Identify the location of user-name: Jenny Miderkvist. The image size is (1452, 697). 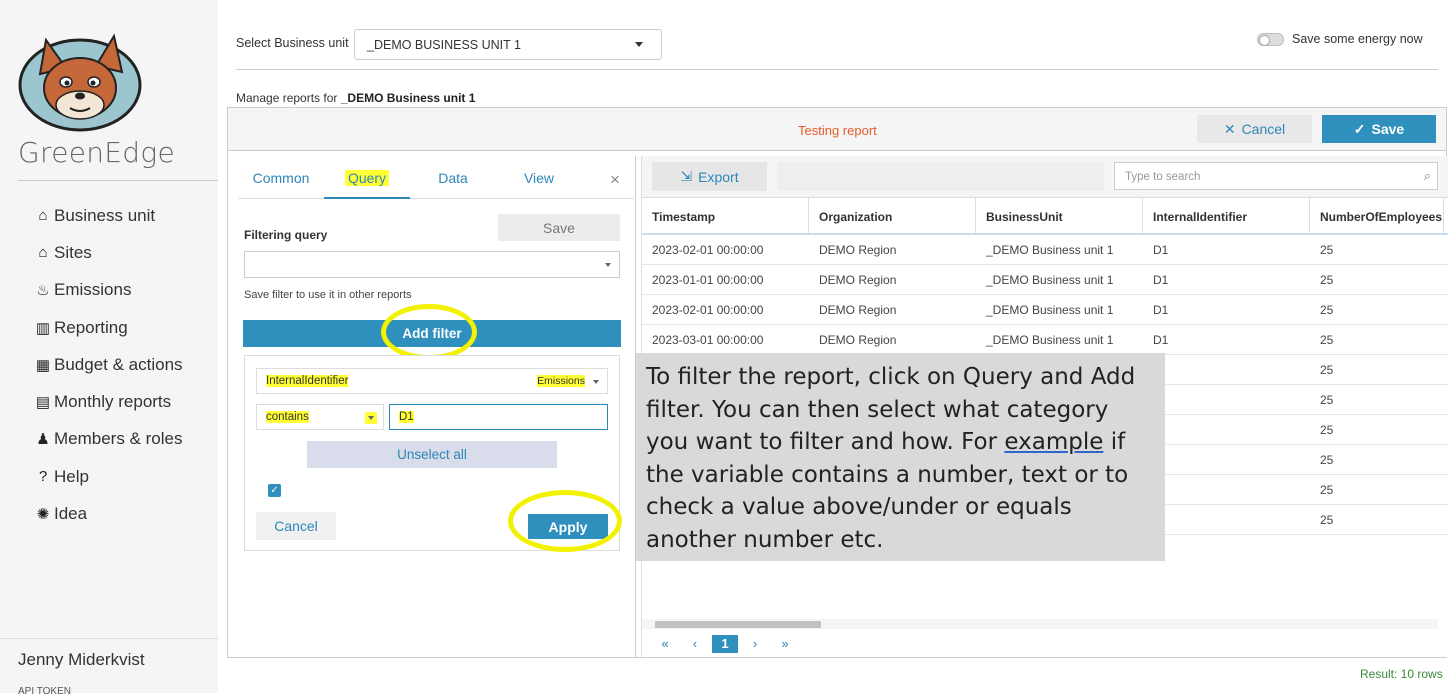
(81, 660).